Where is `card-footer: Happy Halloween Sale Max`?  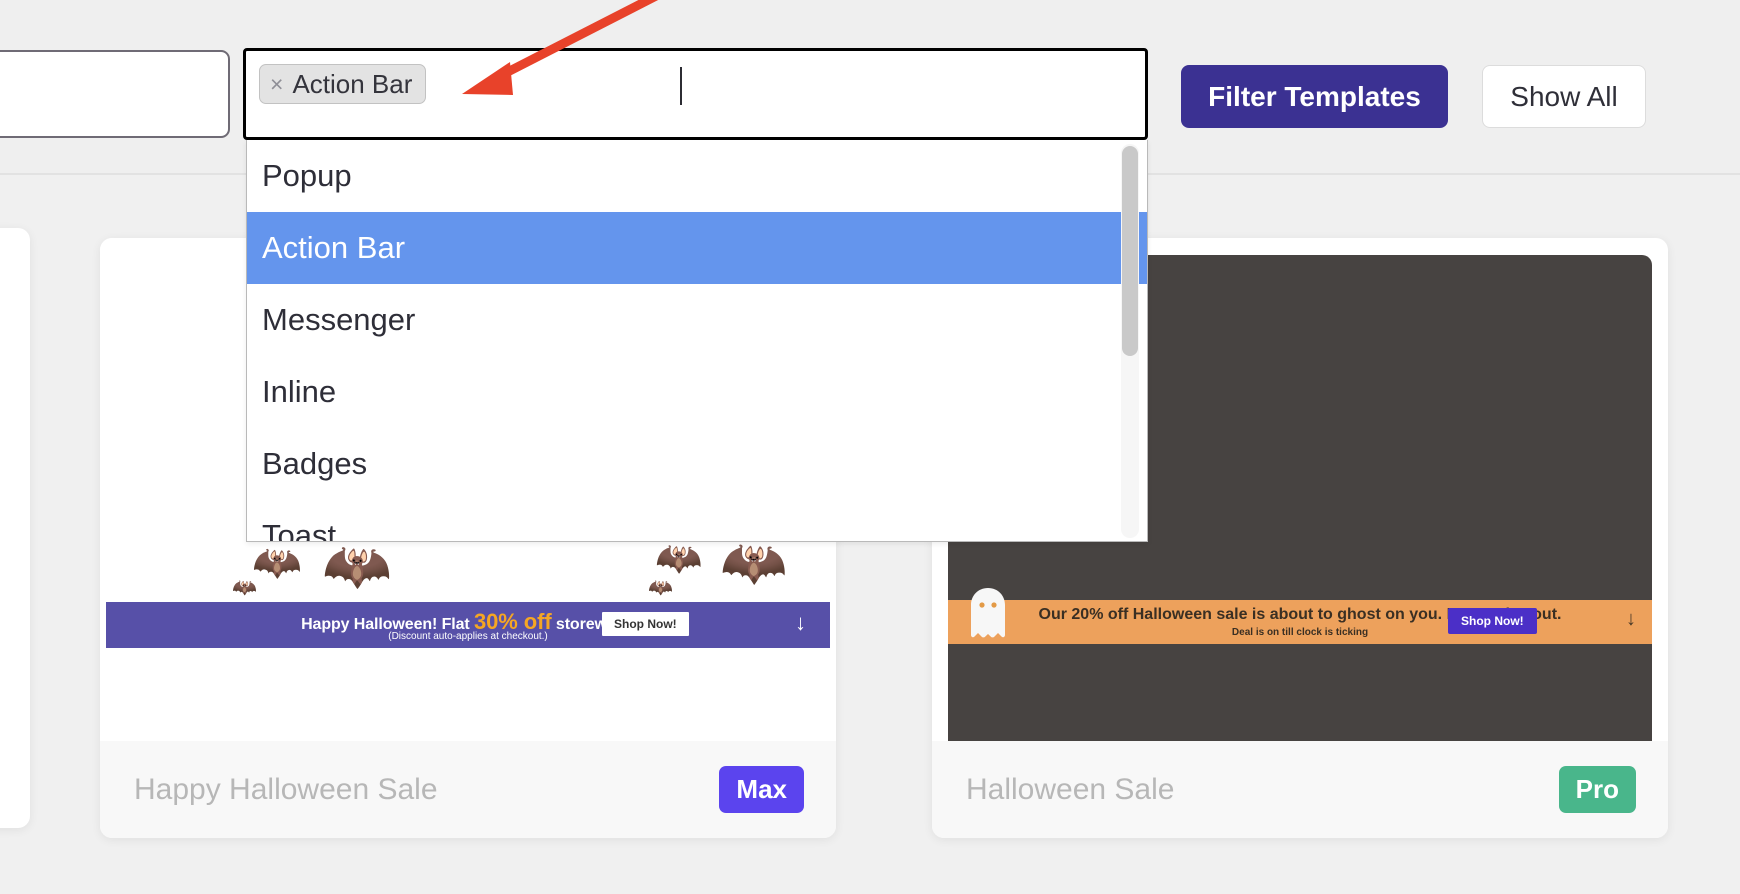
card-footer: Happy Halloween Sale Max is located at coordinates (468, 789).